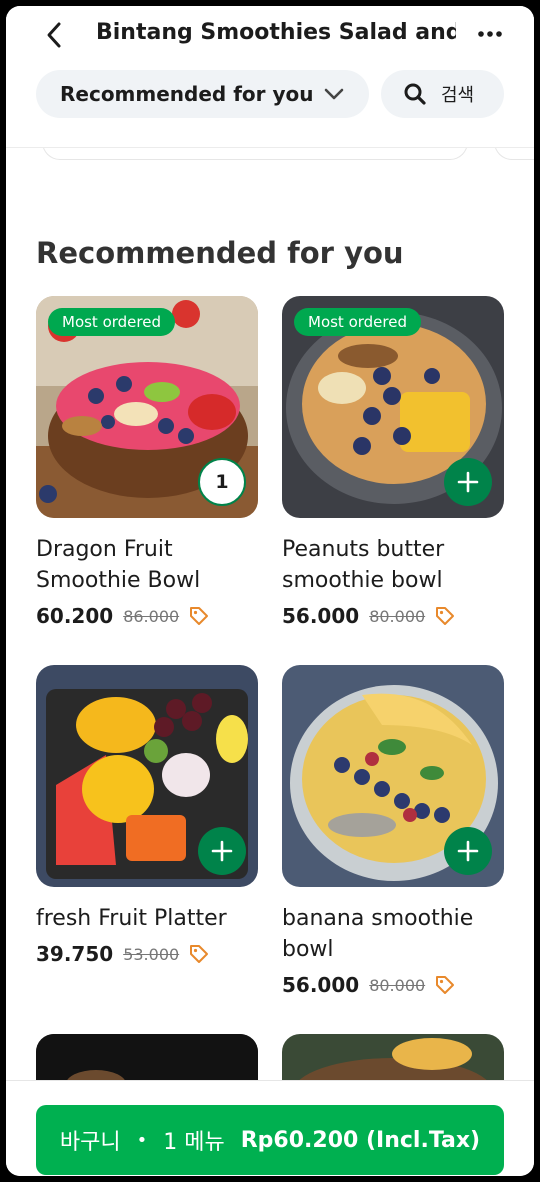 This screenshot has width=540, height=1182. I want to click on price-row: 60.200 86.000, so click(147, 616).